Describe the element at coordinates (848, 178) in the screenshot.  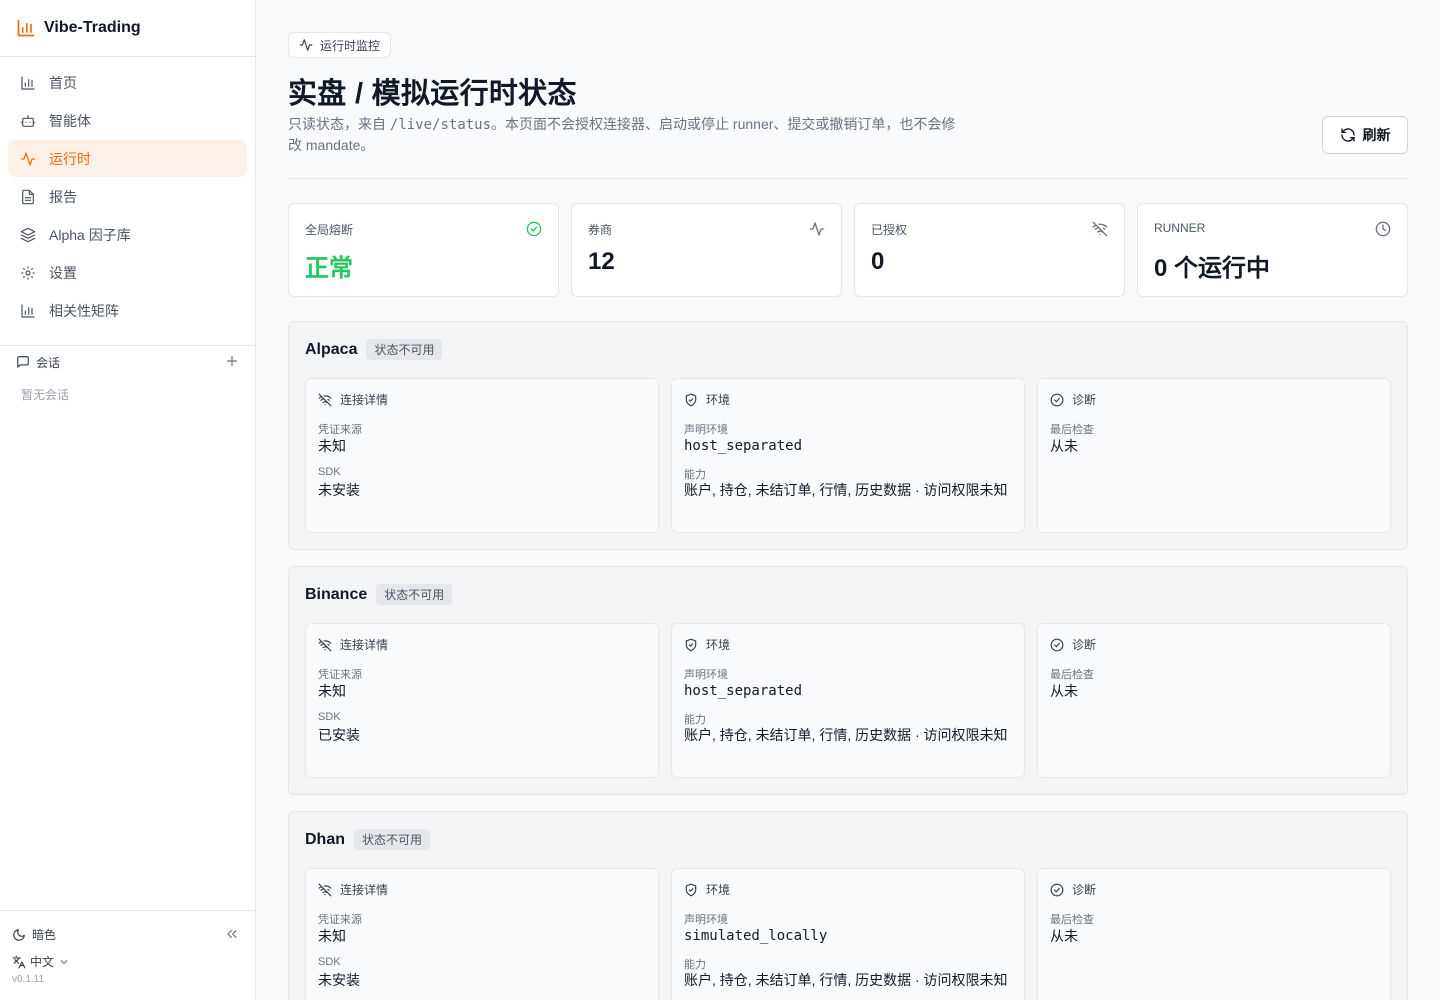
I see `header-divider` at that location.